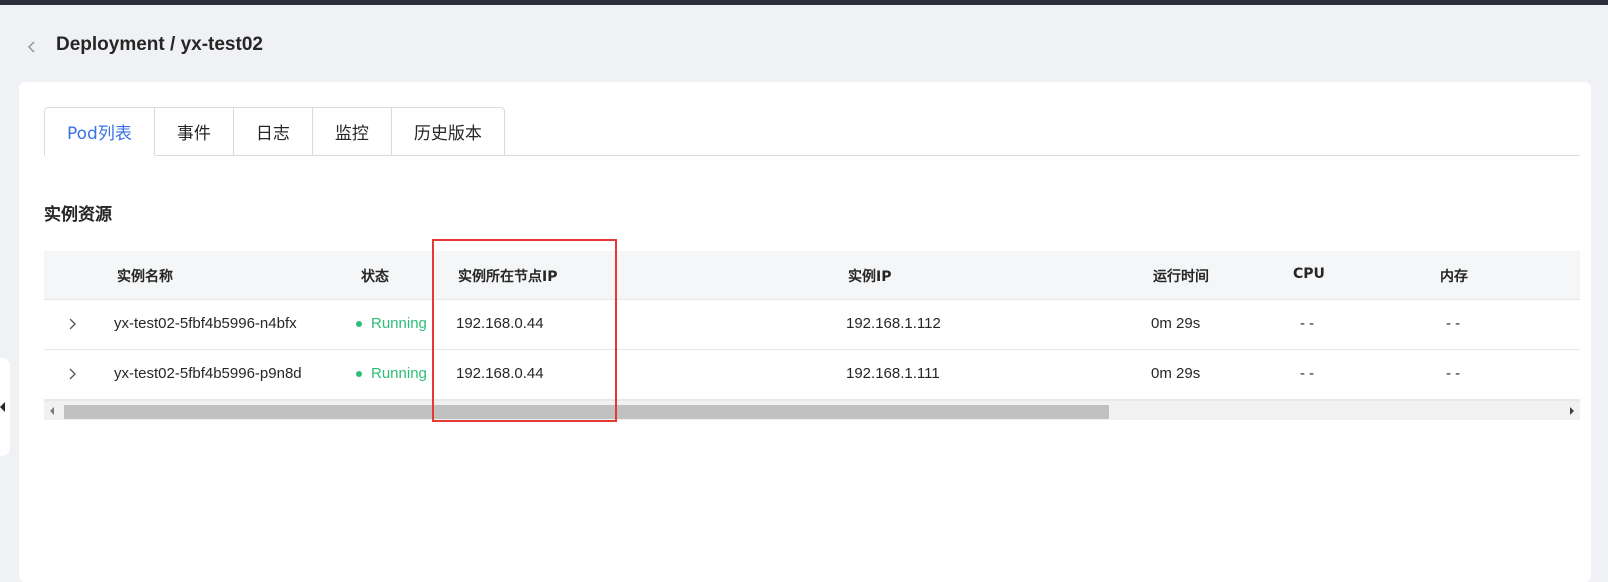  What do you see at coordinates (99, 131) in the screenshot?
I see `tab-pod-list: Pod列表` at bounding box center [99, 131].